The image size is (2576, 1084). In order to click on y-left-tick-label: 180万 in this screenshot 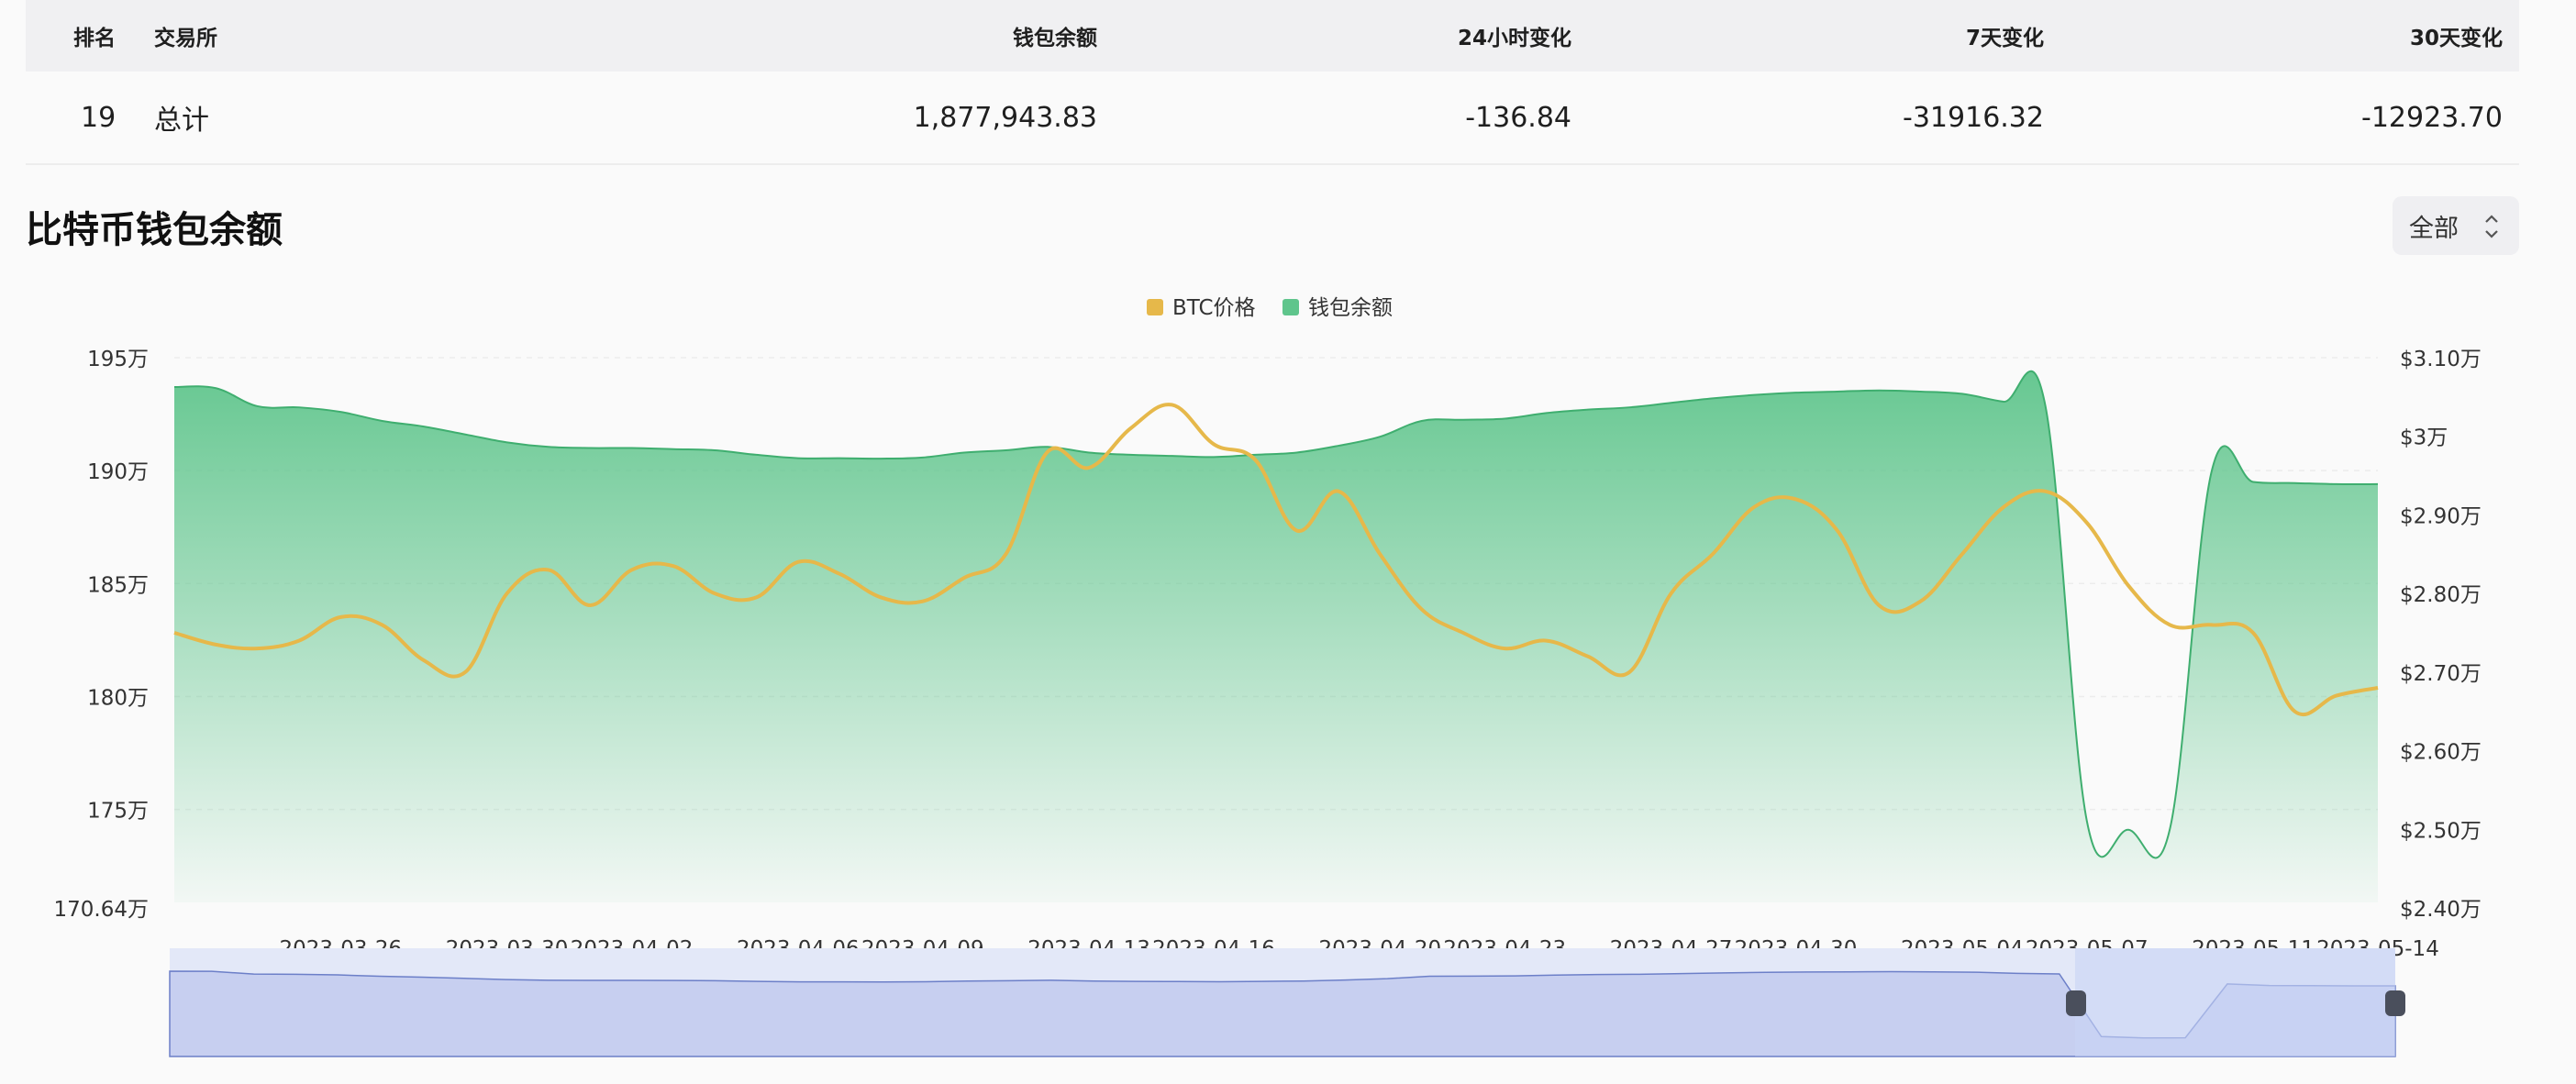, I will do `click(118, 698)`.